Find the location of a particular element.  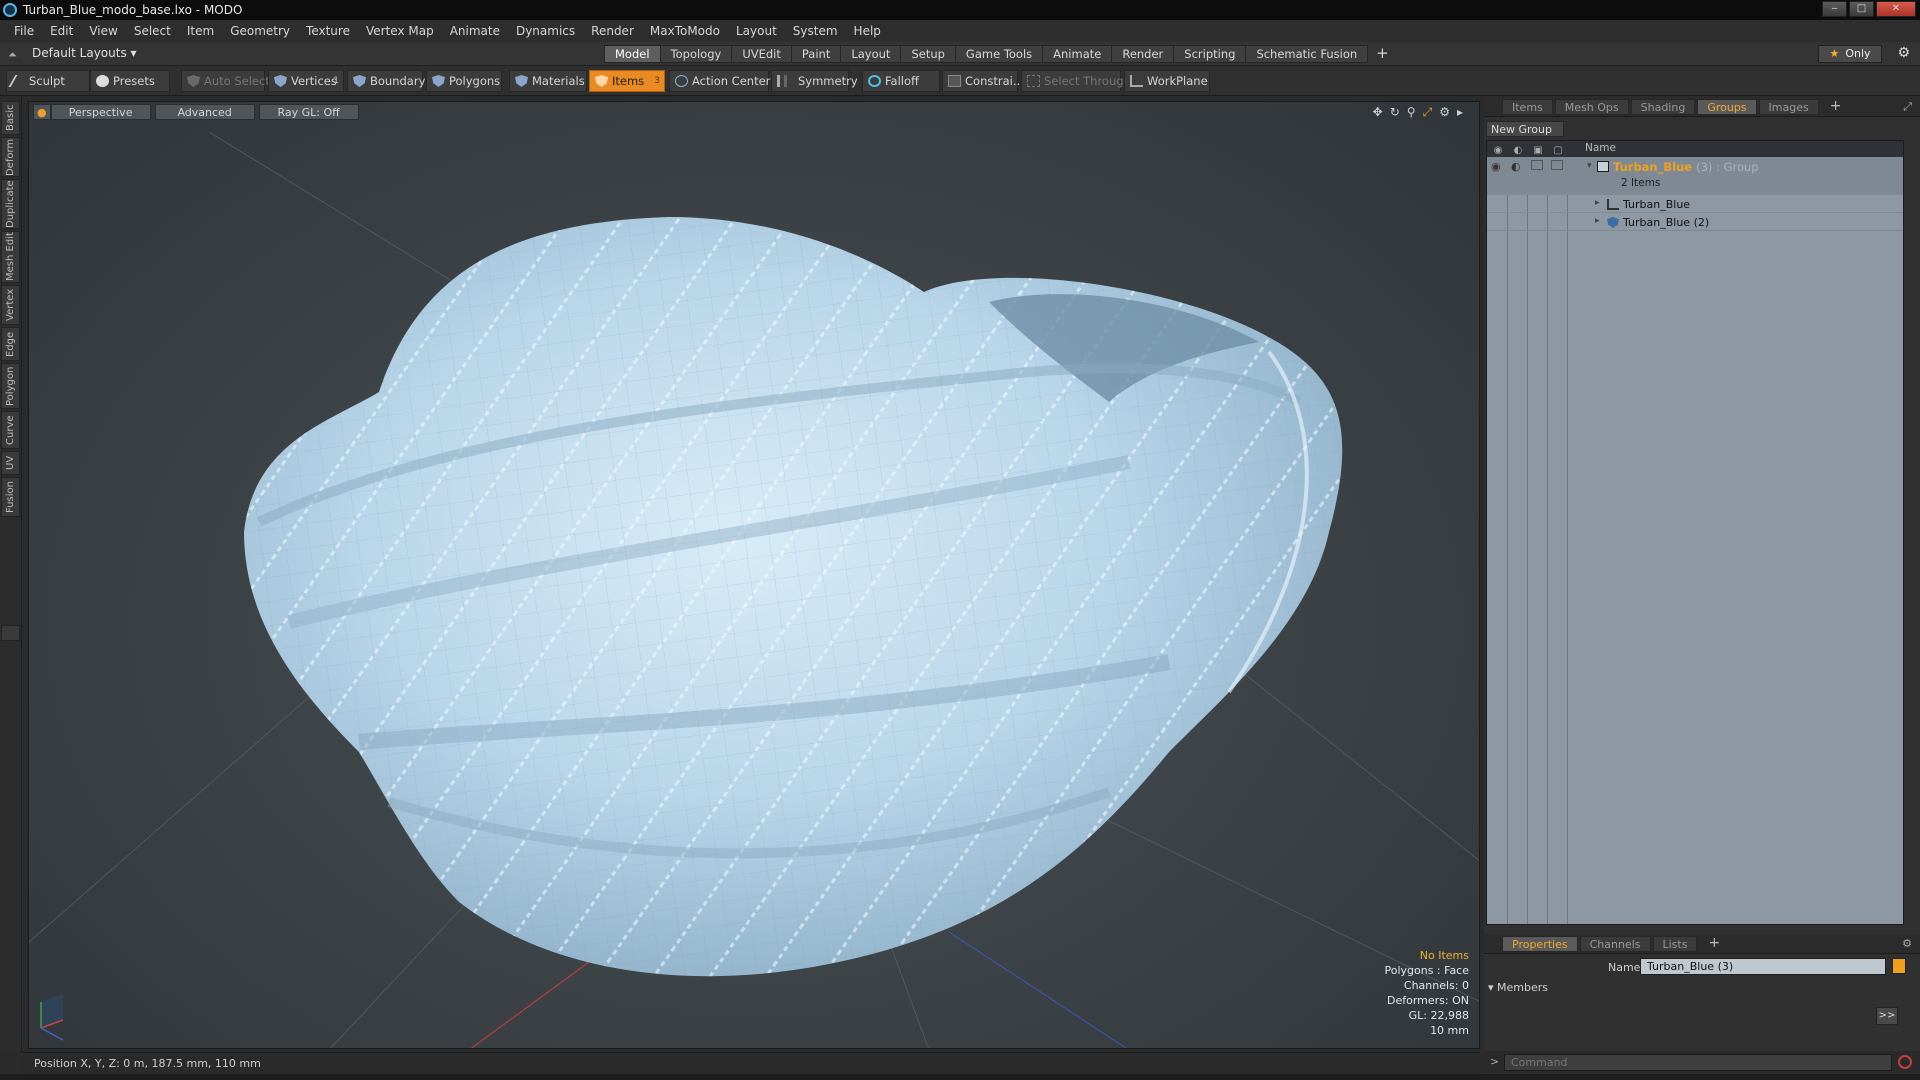

tab-topology: Topology is located at coordinates (696, 54).